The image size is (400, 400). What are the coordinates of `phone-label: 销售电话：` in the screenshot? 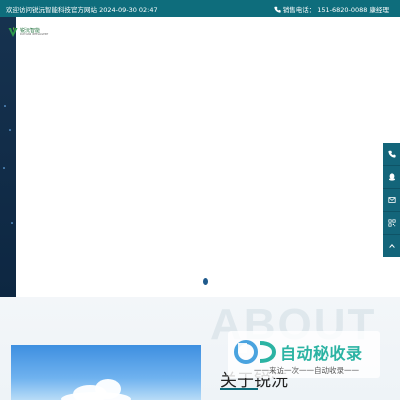 It's located at (299, 10).